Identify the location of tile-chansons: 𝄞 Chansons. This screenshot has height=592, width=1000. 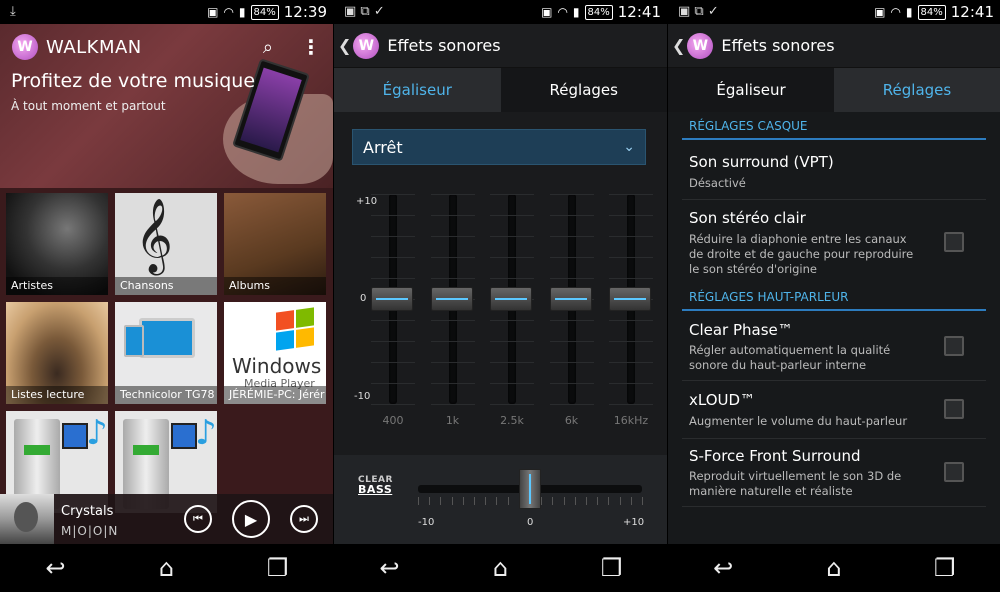
(166, 244).